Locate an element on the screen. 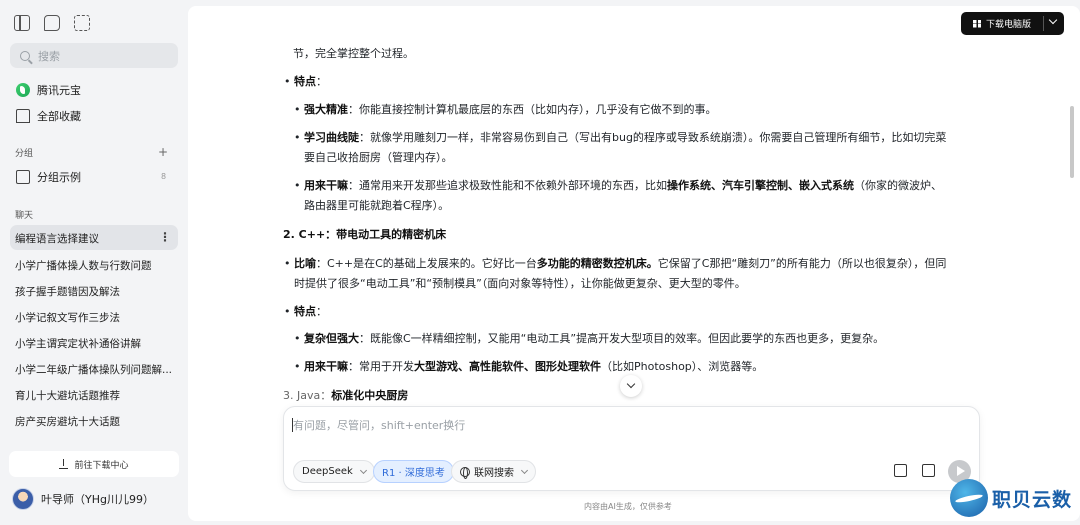 The width and height of the screenshot is (1080, 525). bold-text: 强大精准 is located at coordinates (326, 109).